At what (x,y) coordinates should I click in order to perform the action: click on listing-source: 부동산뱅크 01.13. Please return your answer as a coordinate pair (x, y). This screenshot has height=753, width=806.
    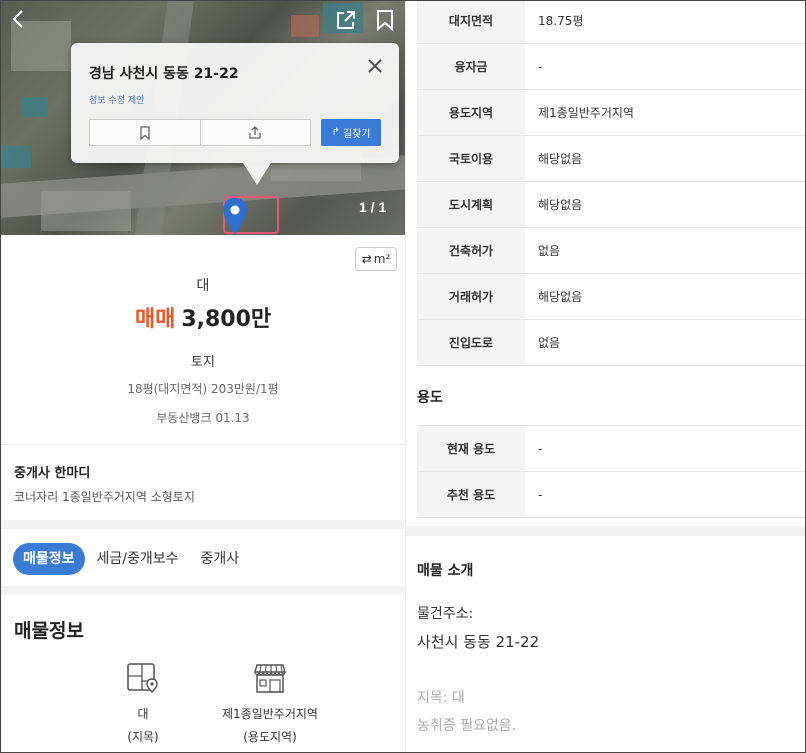
    Looking at the image, I should click on (203, 418).